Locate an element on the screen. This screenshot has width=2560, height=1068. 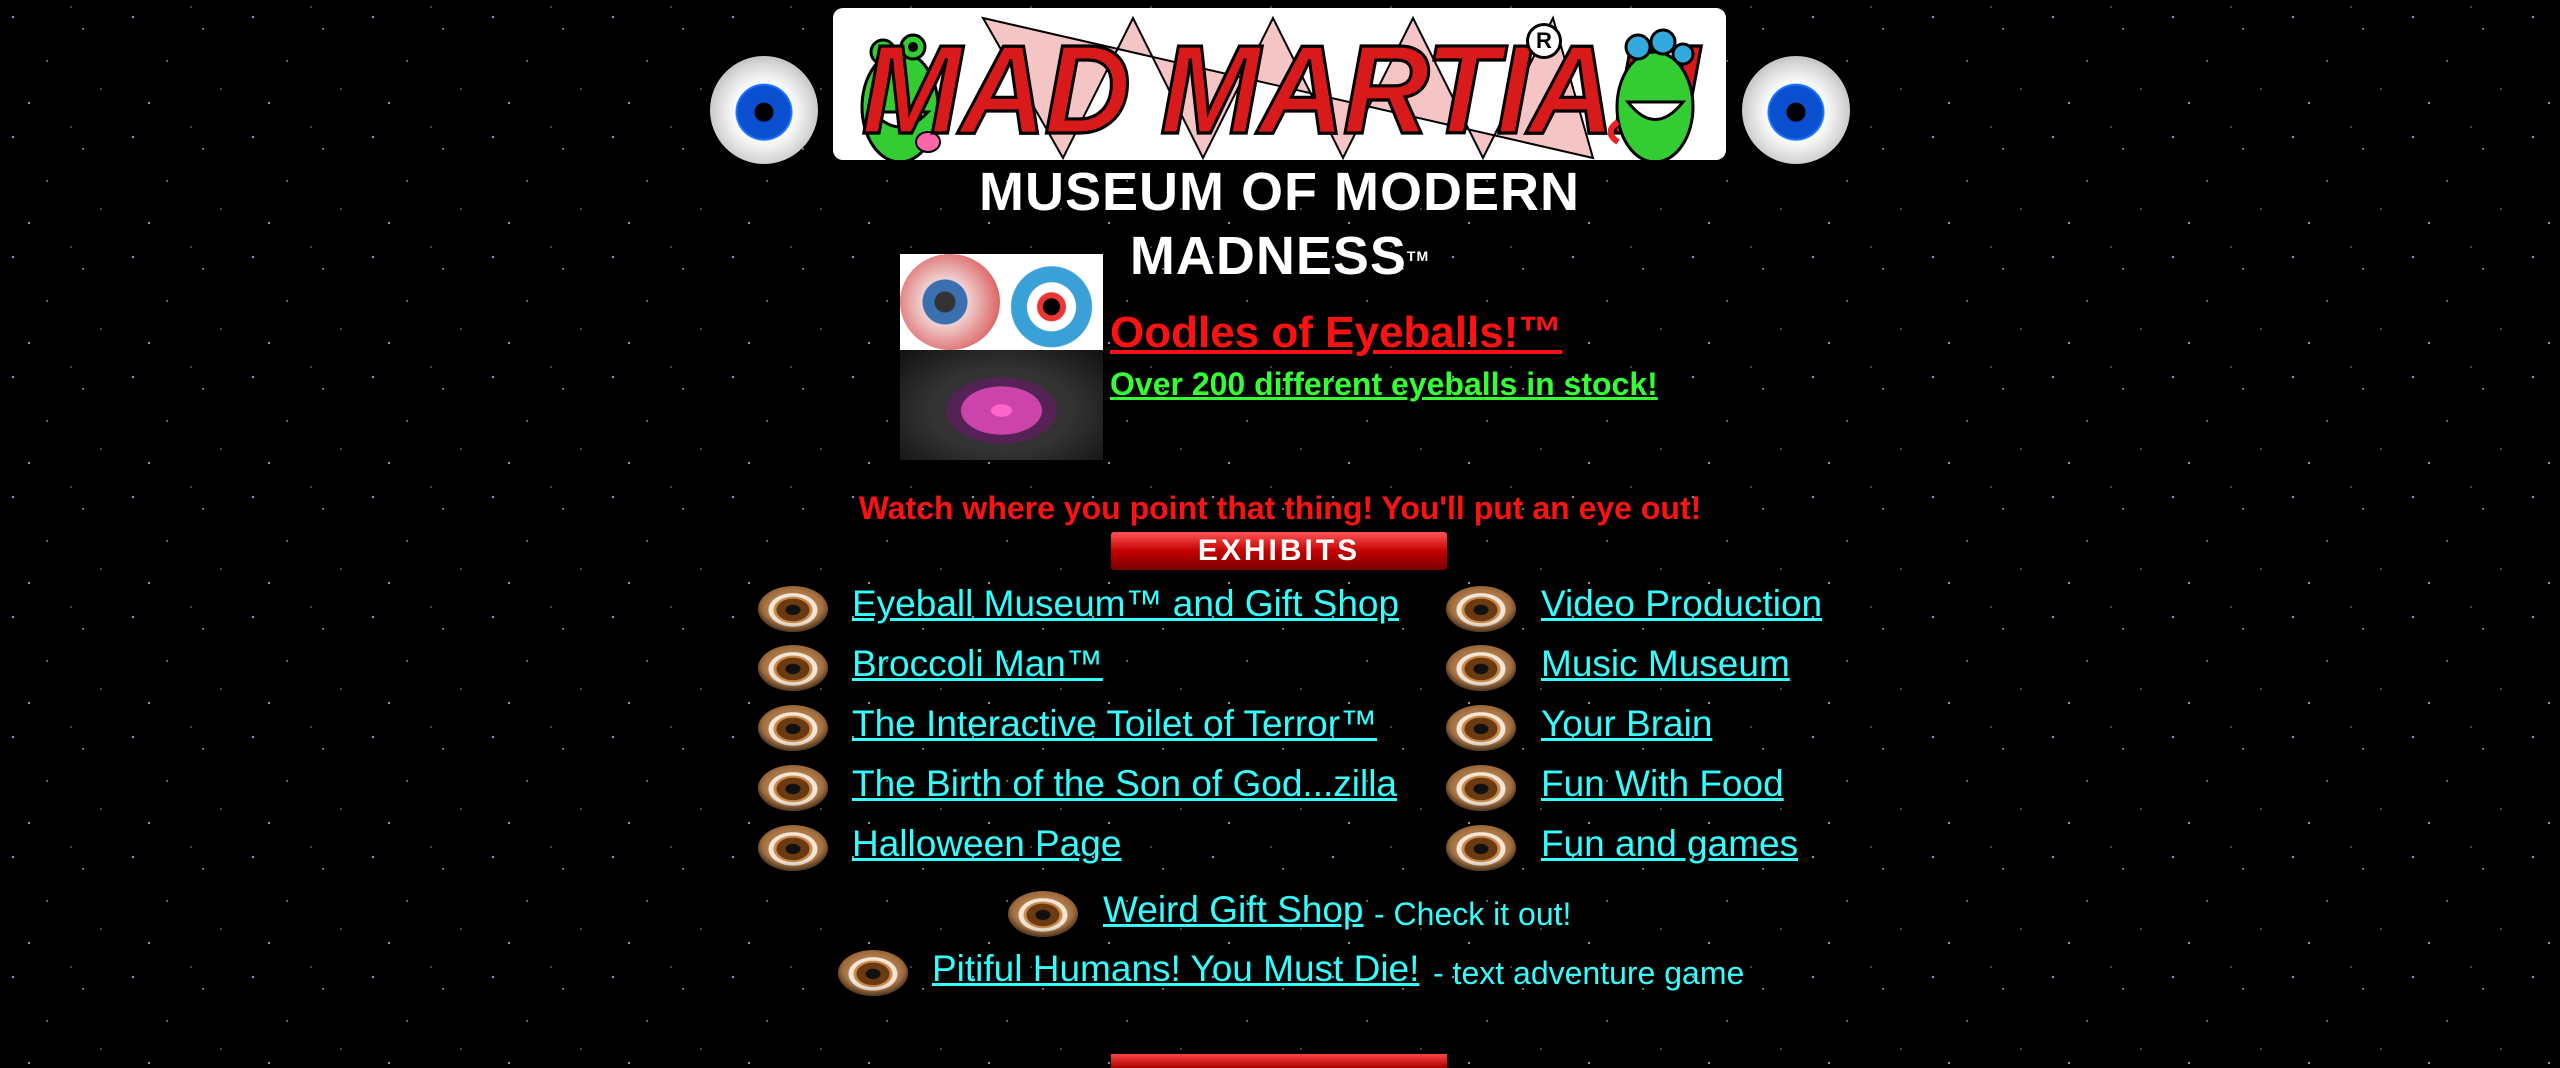
mad-martian-logo: MAD MARTIAN R is located at coordinates (1279, 84).